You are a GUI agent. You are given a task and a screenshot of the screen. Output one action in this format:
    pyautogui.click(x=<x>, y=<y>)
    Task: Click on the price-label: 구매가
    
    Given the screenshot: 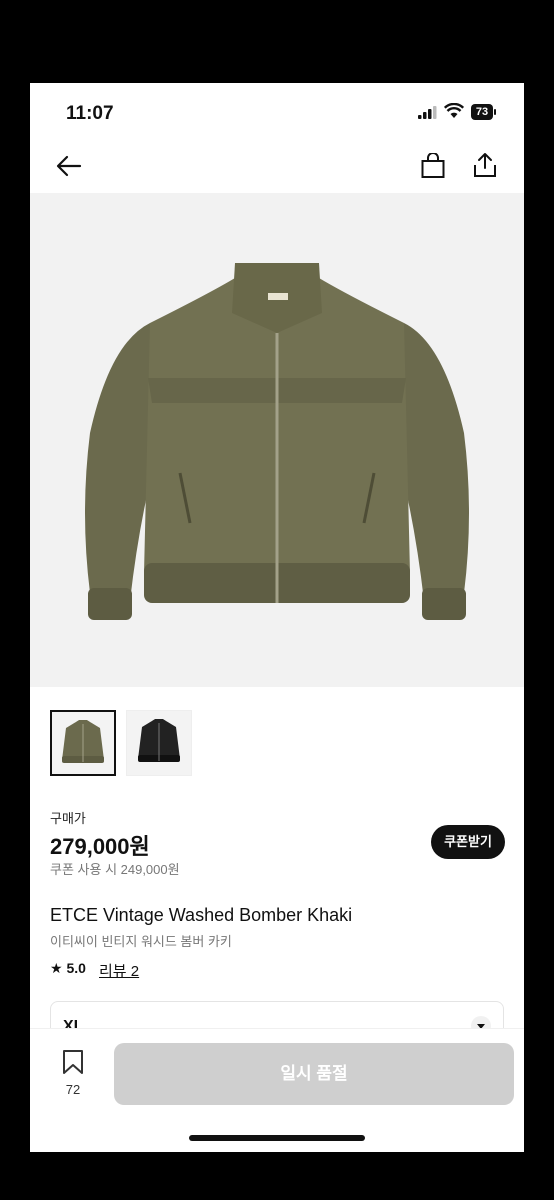 What is the action you would take?
    pyautogui.click(x=68, y=818)
    